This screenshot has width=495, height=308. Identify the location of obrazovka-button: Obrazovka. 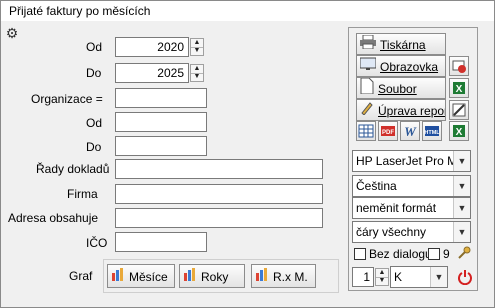
(401, 66).